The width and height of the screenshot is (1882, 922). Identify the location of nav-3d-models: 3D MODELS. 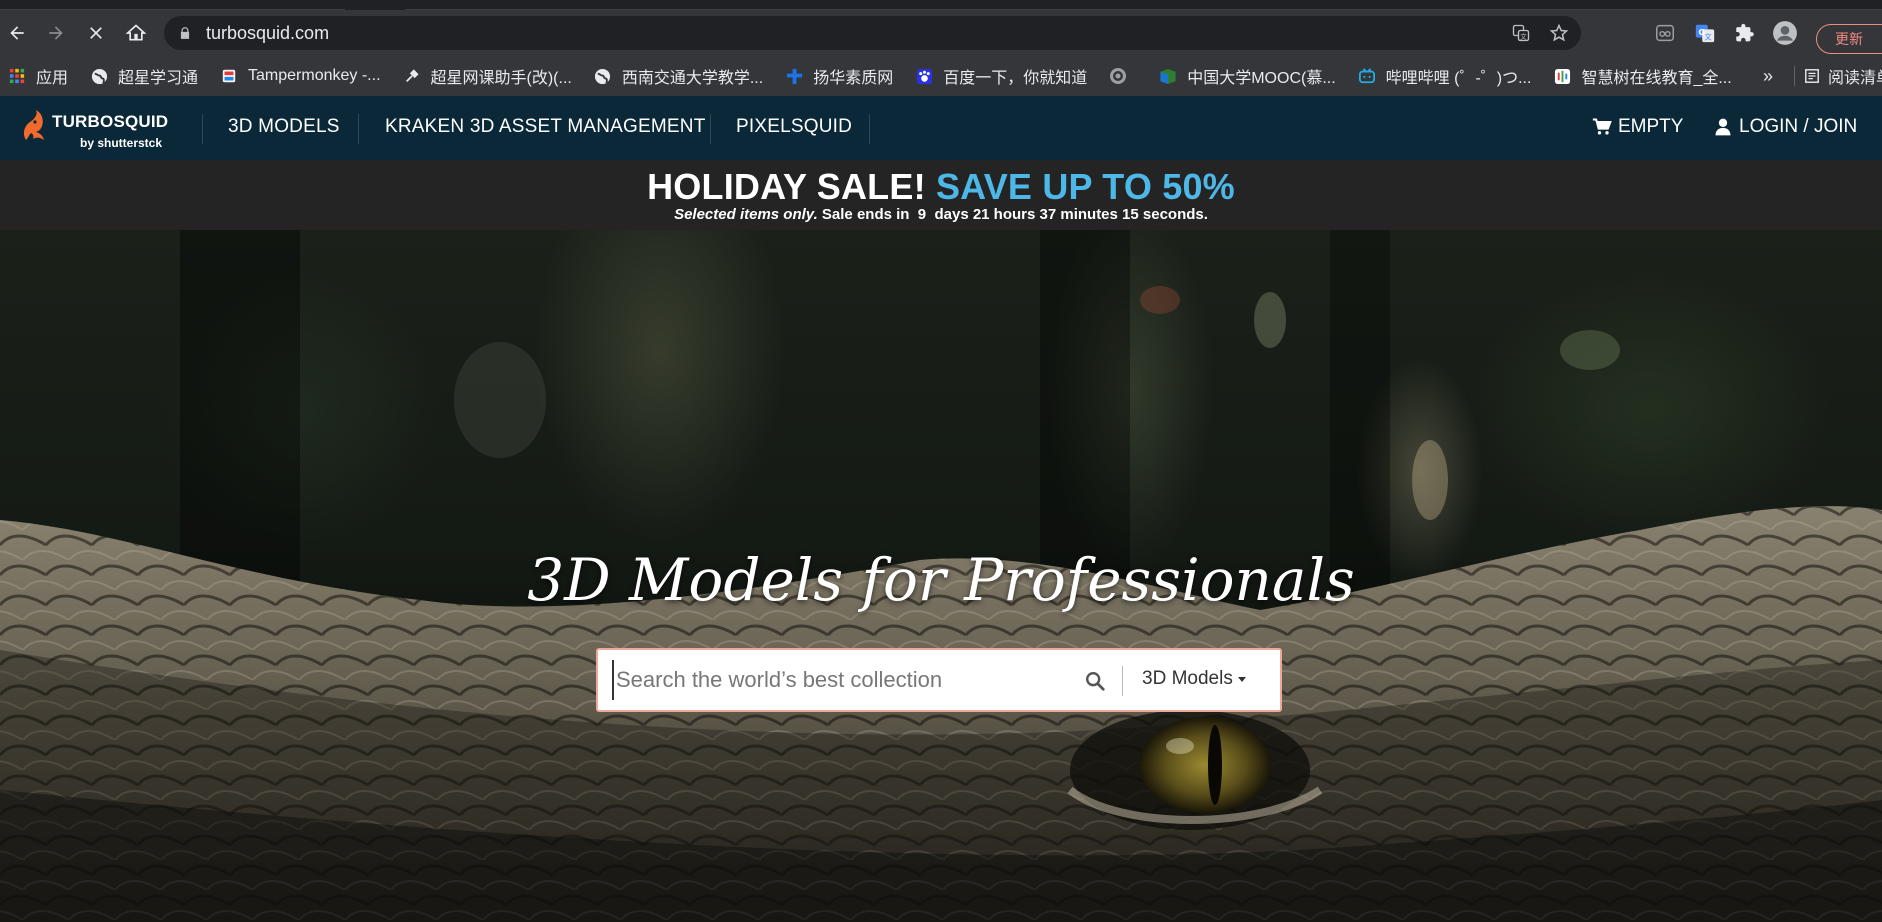
(284, 127).